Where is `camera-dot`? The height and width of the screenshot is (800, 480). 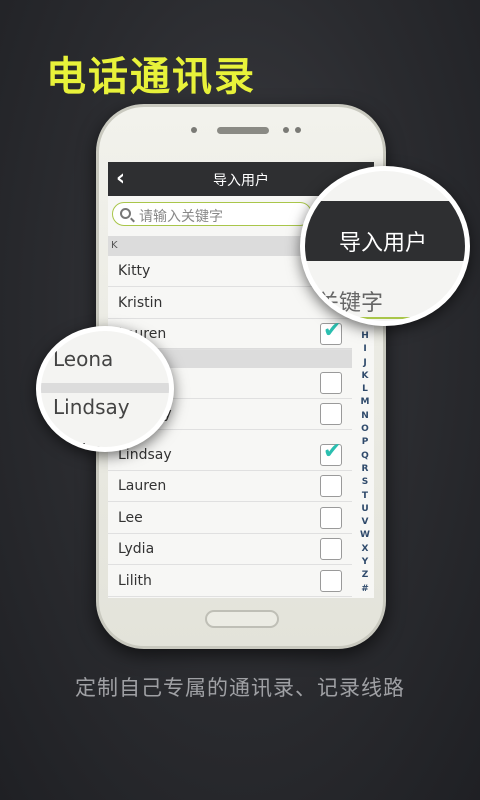
camera-dot is located at coordinates (298, 130).